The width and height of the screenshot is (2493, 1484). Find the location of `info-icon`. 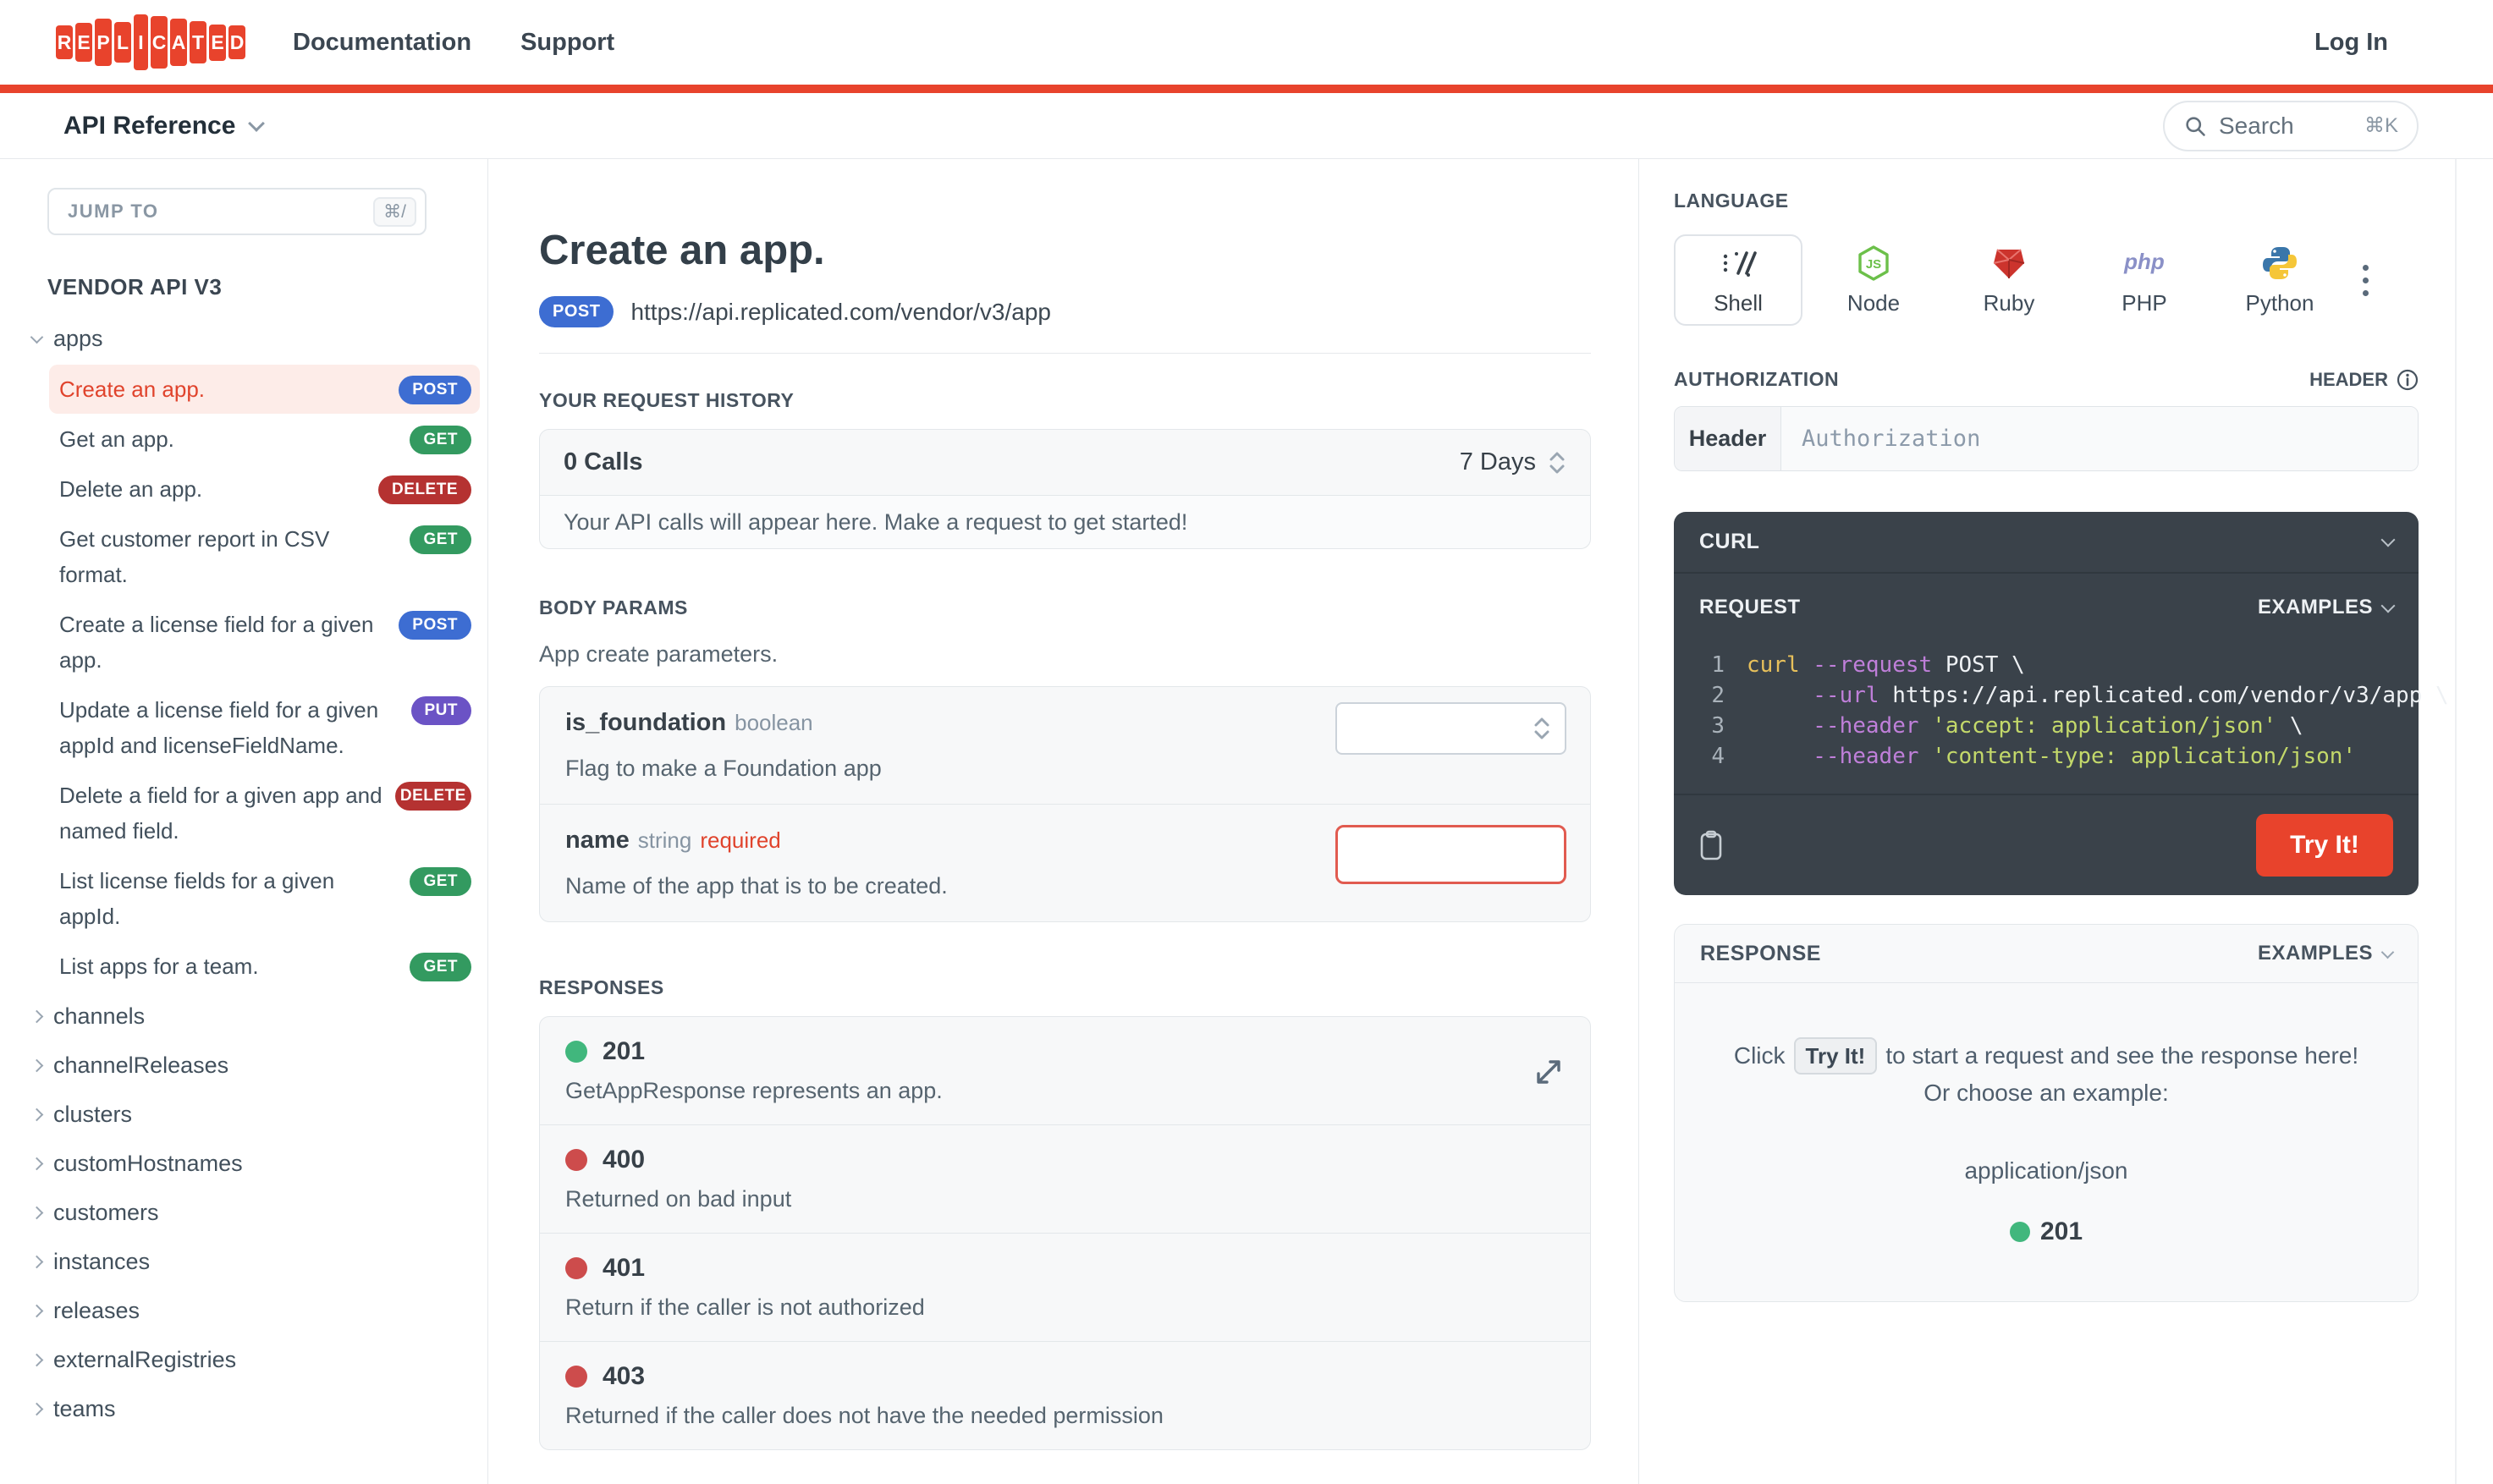

info-icon is located at coordinates (2408, 380).